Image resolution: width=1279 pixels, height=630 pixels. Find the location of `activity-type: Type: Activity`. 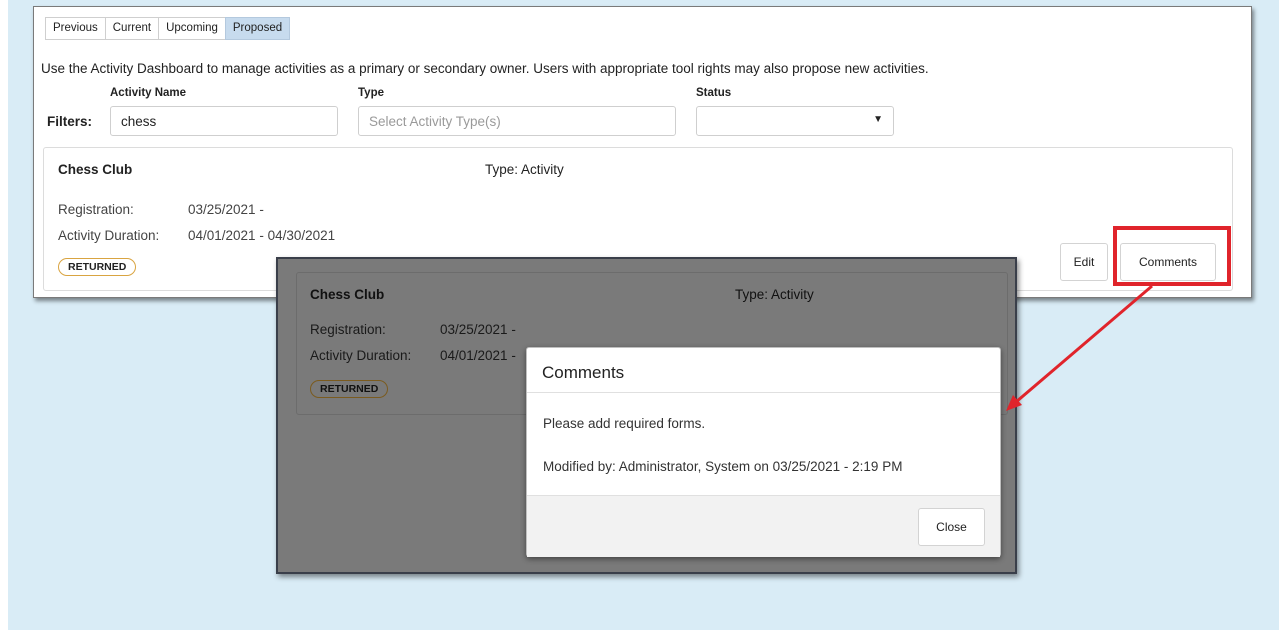

activity-type: Type: Activity is located at coordinates (524, 169).